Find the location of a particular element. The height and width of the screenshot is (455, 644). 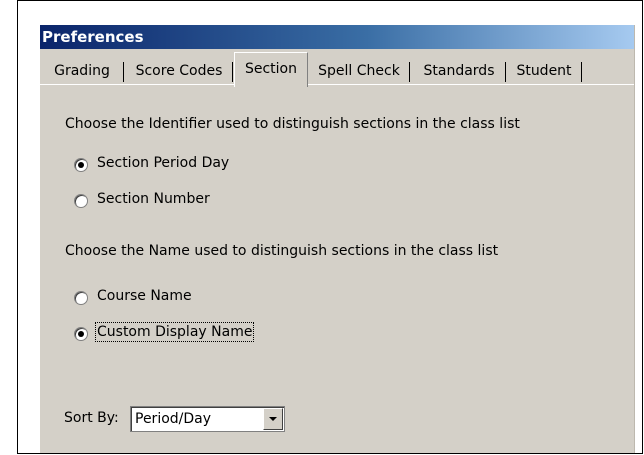

radio-section-number is located at coordinates (81, 201).